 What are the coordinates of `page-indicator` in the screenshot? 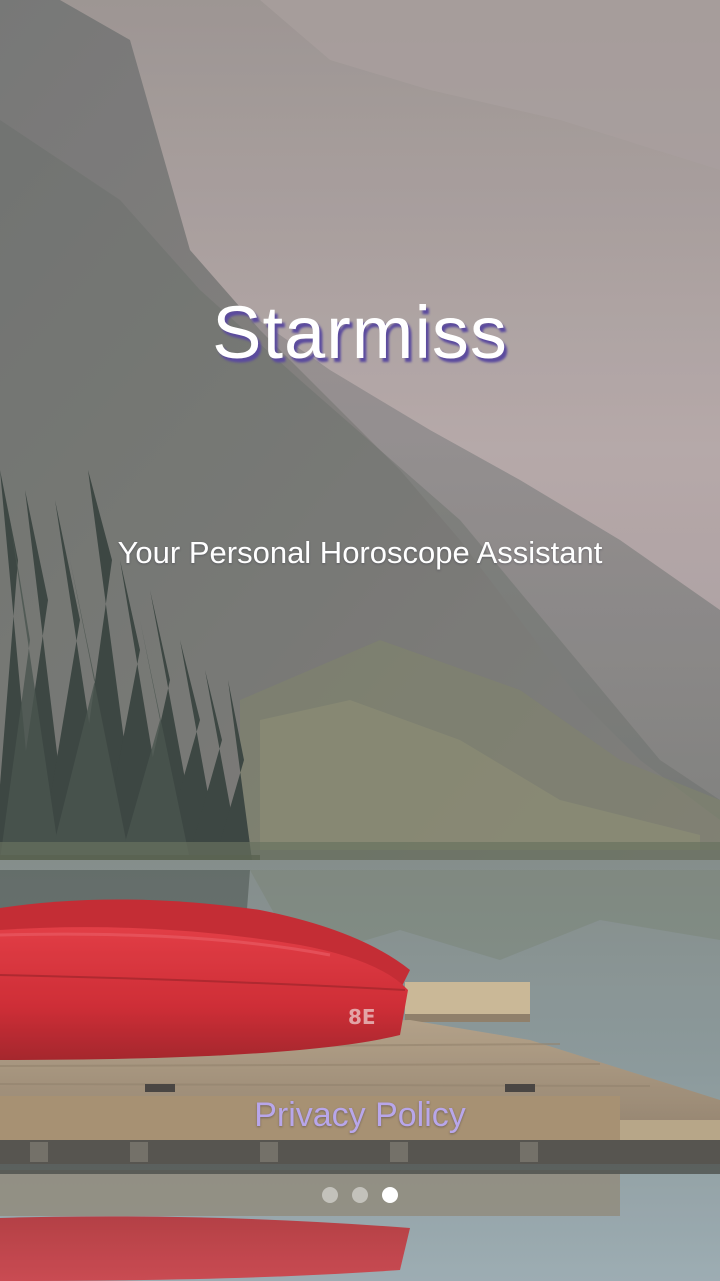 It's located at (360, 1195).